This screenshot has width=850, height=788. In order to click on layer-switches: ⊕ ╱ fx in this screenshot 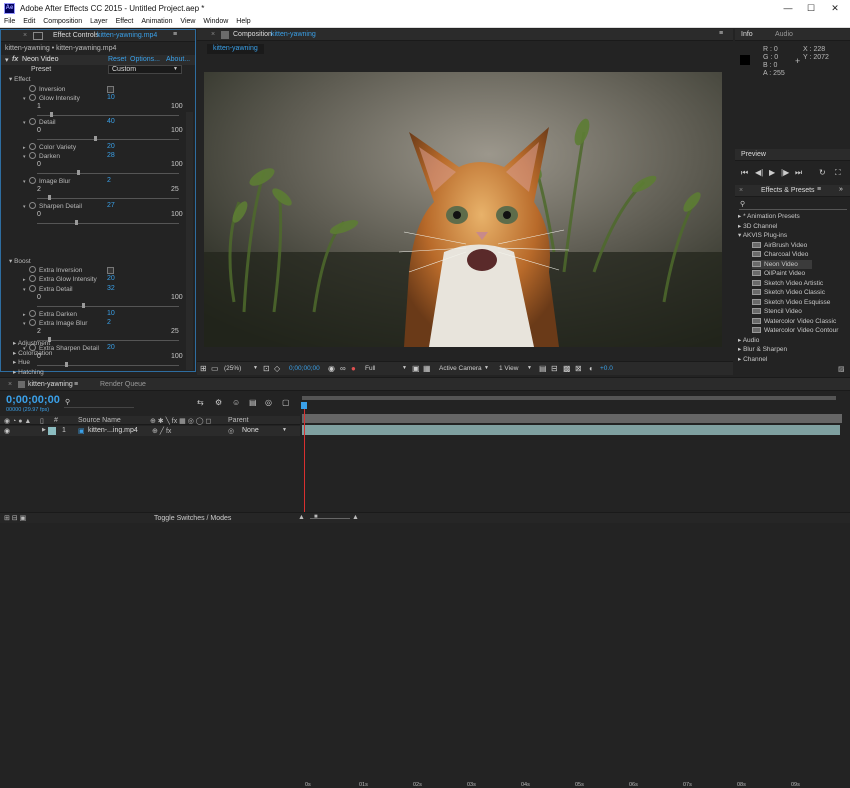, I will do `click(161, 431)`.